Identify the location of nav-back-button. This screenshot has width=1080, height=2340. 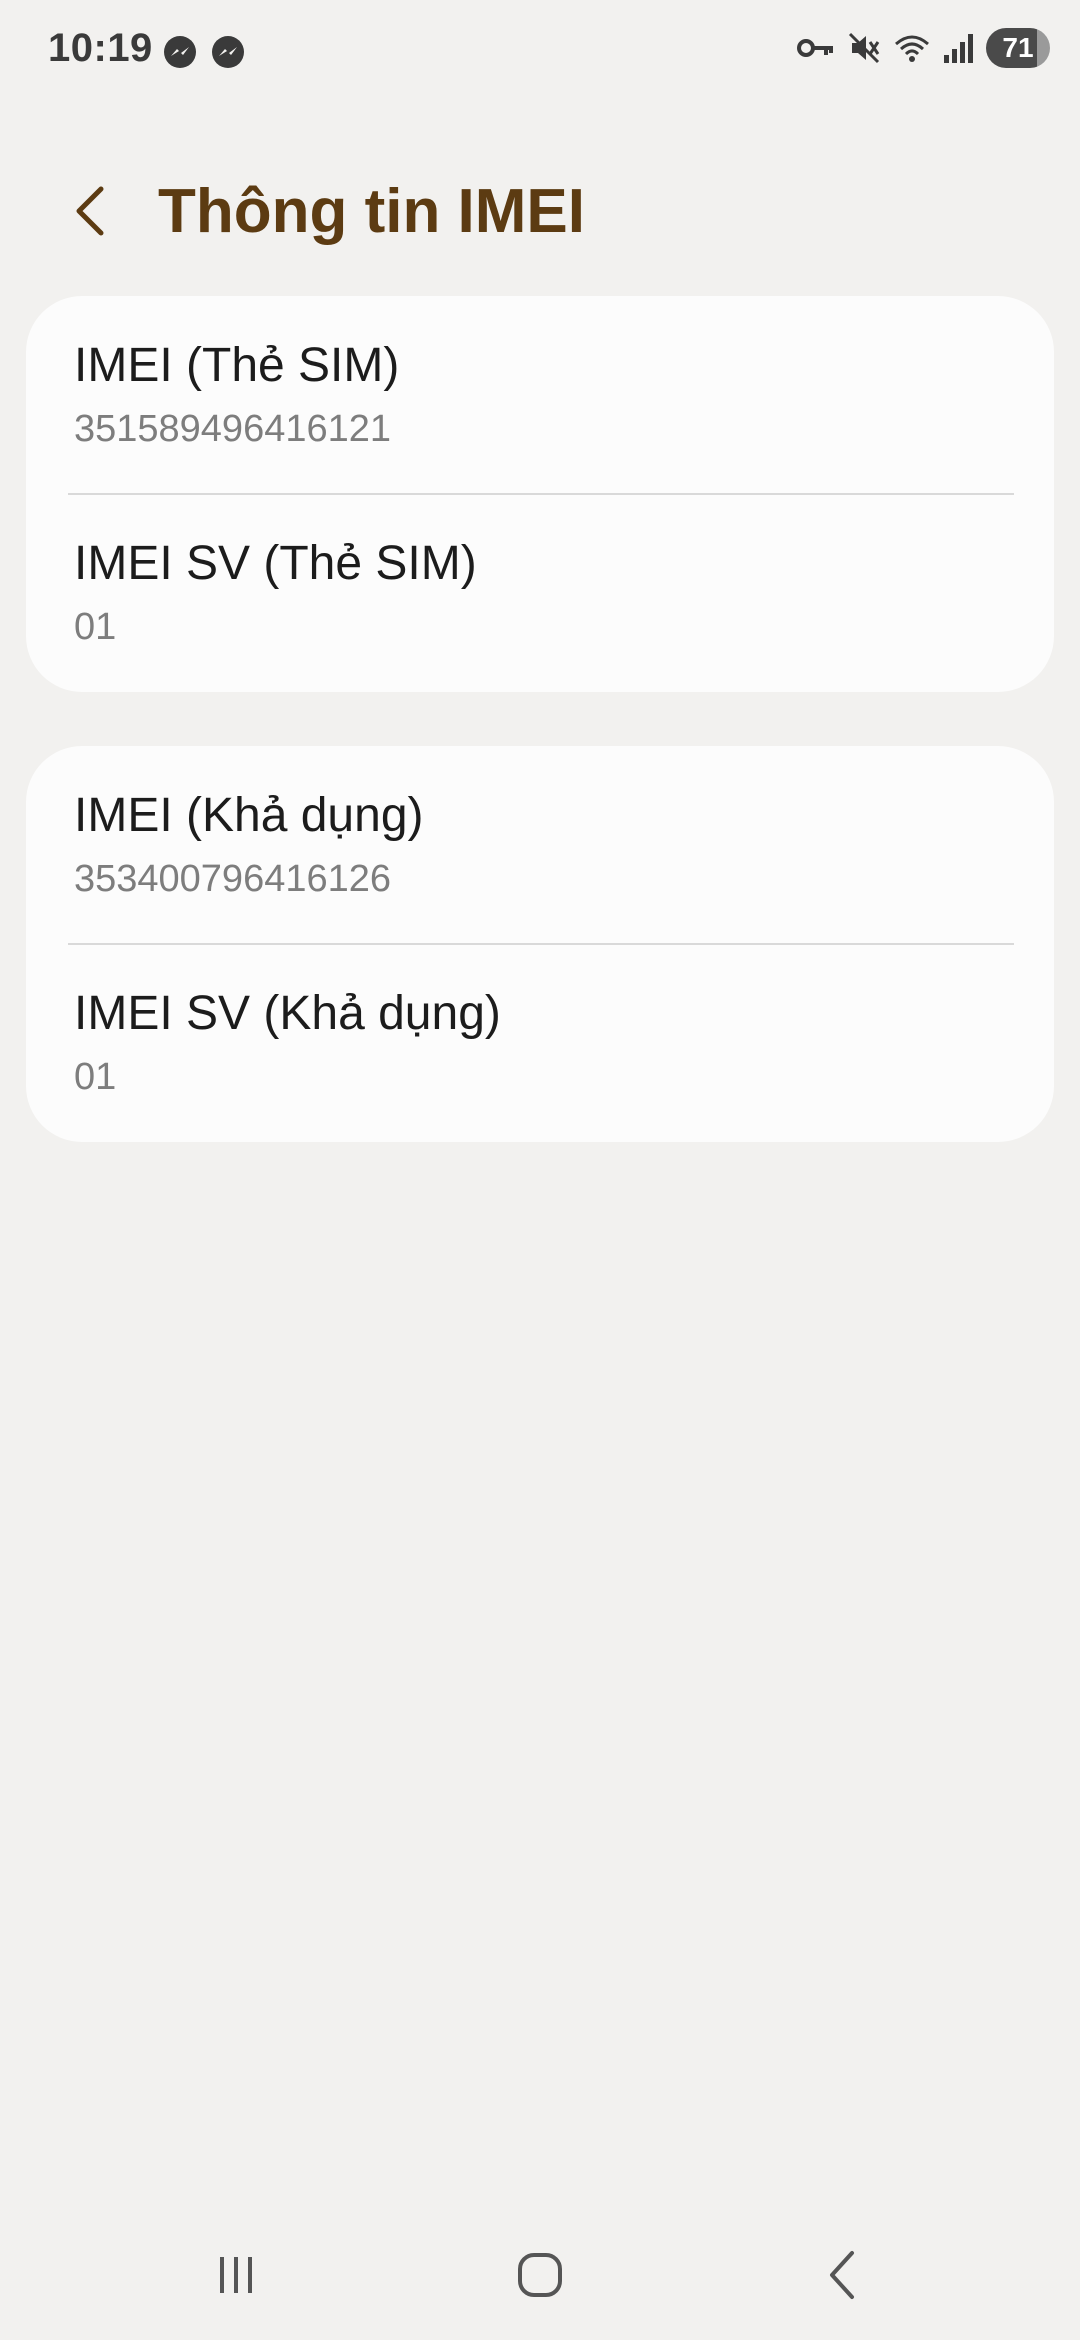
(842, 2275).